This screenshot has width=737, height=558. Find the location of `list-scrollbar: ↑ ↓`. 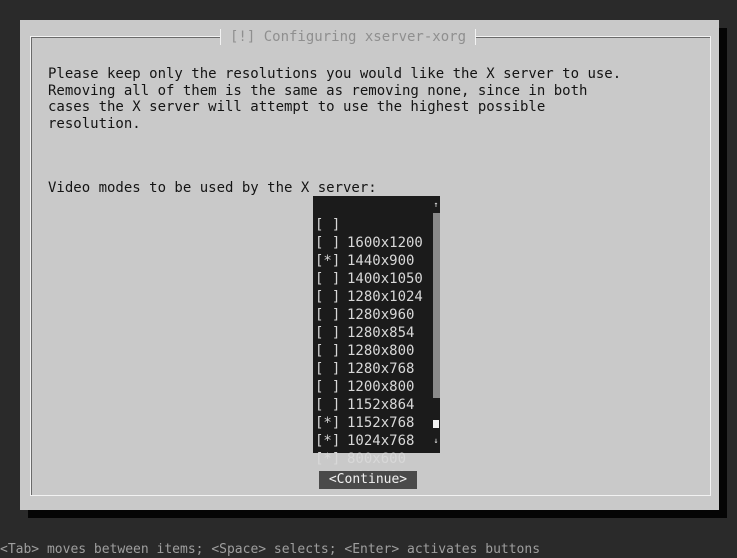

list-scrollbar: ↑ ↓ is located at coordinates (435, 324).